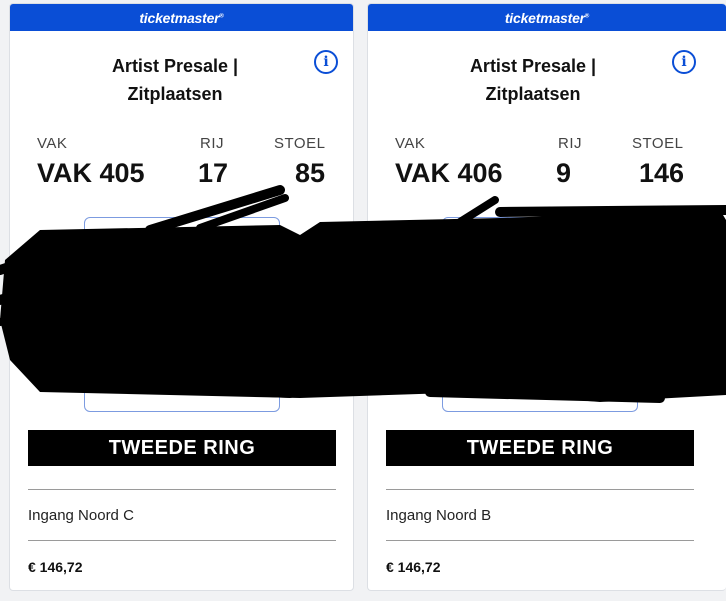 The image size is (726, 601). Describe the element at coordinates (81, 515) in the screenshot. I see `entrance-text: Ingang Noord C` at that location.